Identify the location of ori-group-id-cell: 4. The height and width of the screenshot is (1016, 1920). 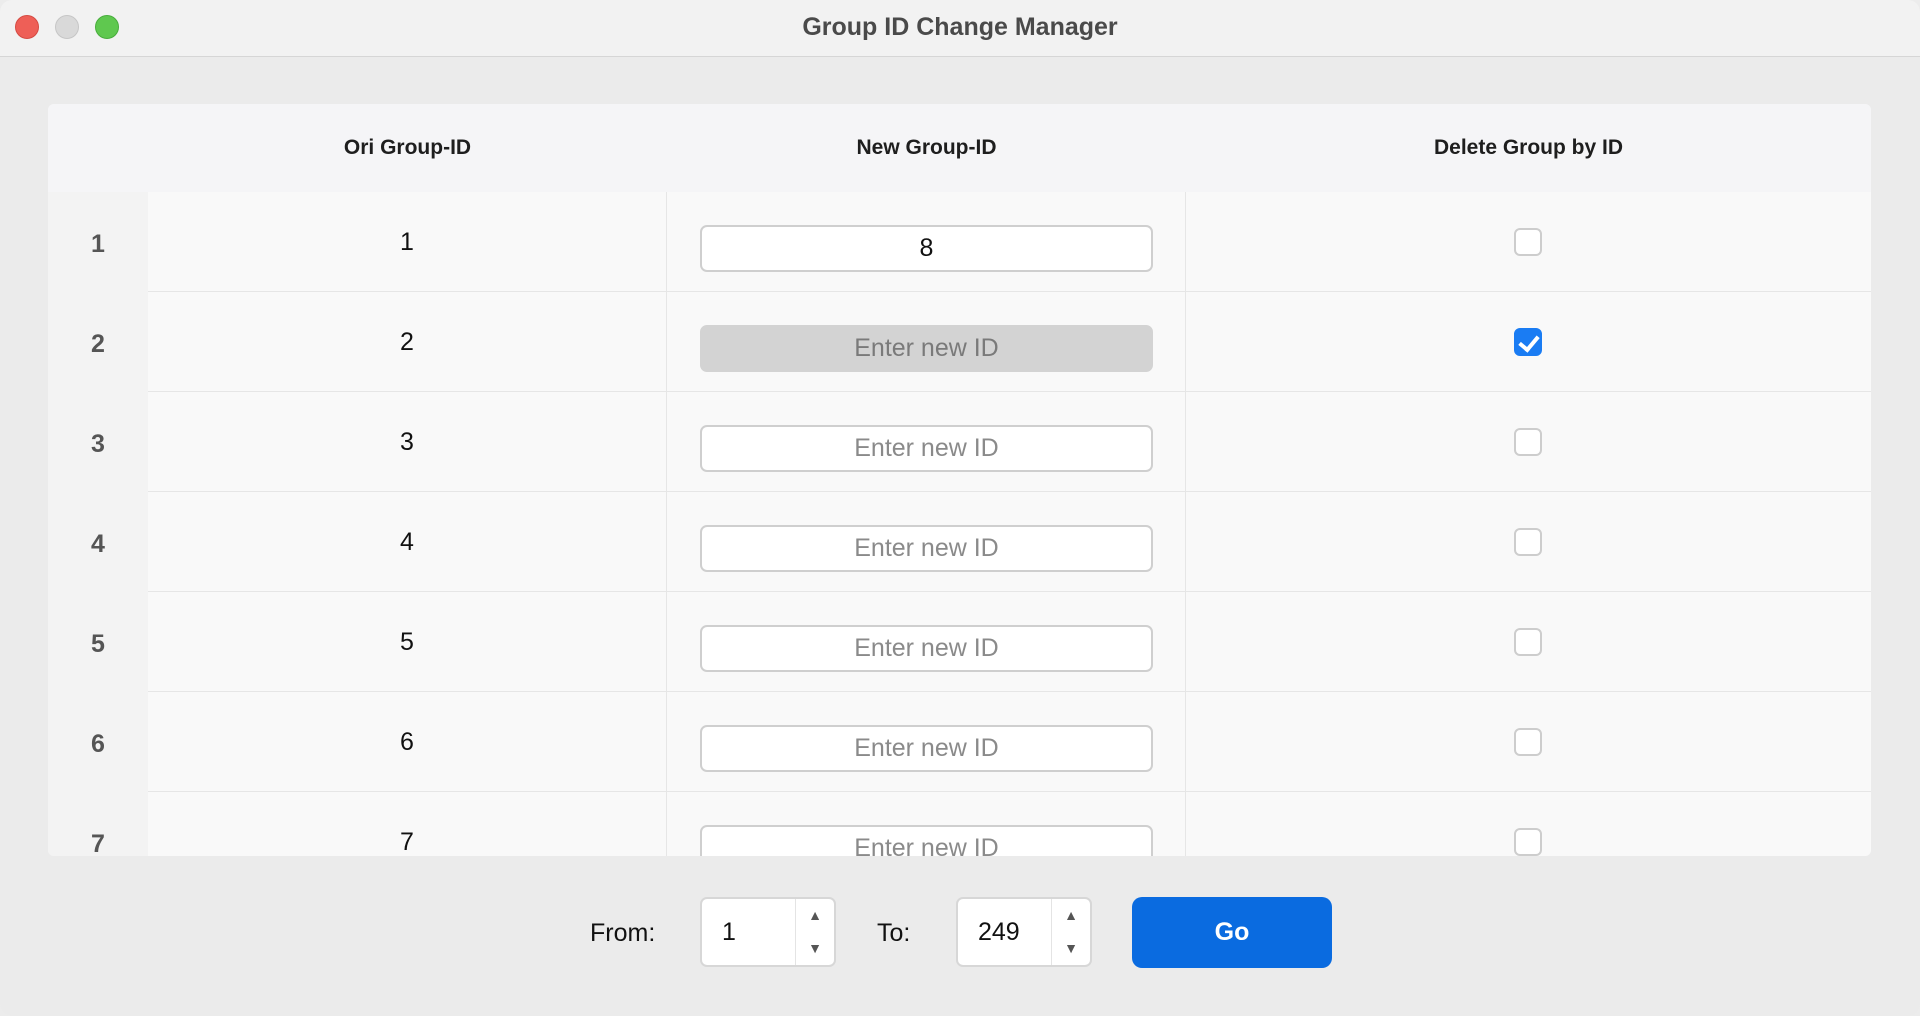
(407, 542).